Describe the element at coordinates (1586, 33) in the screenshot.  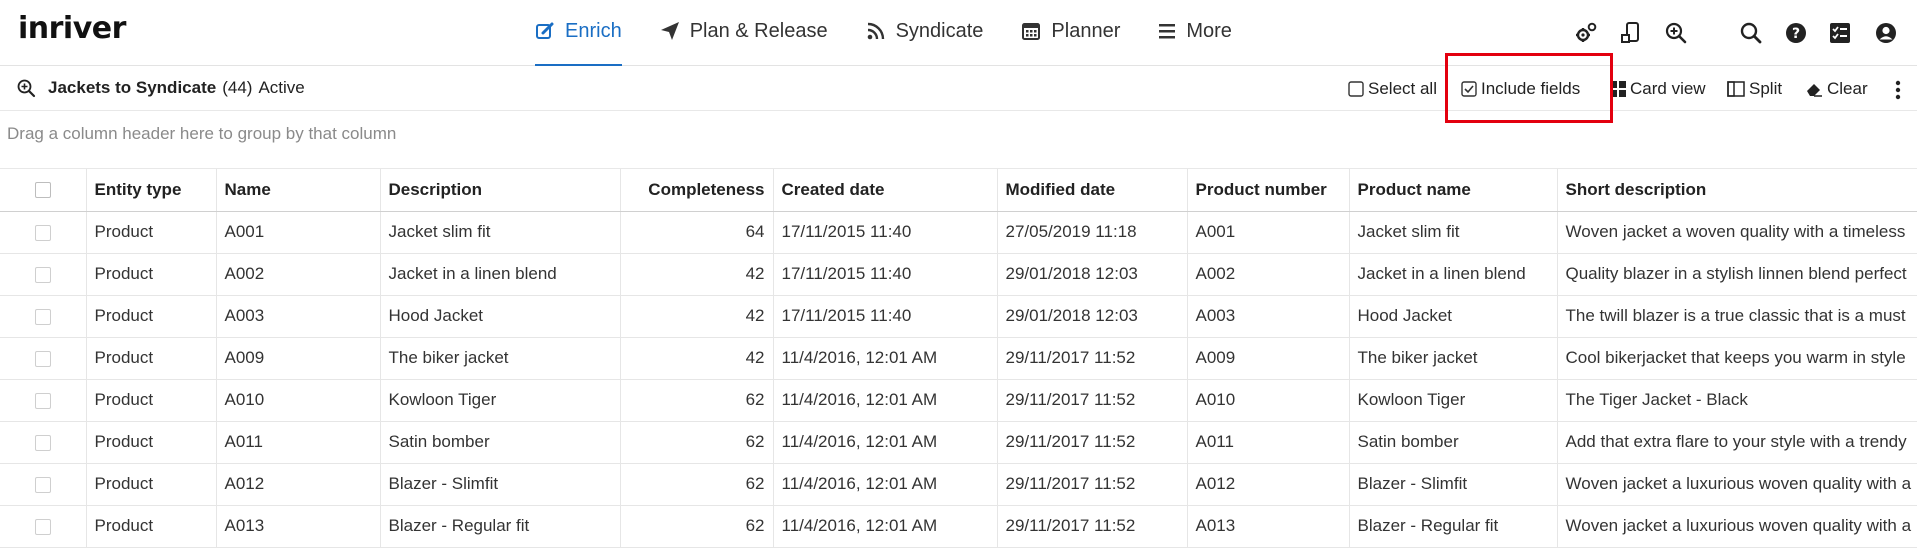
I see `gears-icon` at that location.